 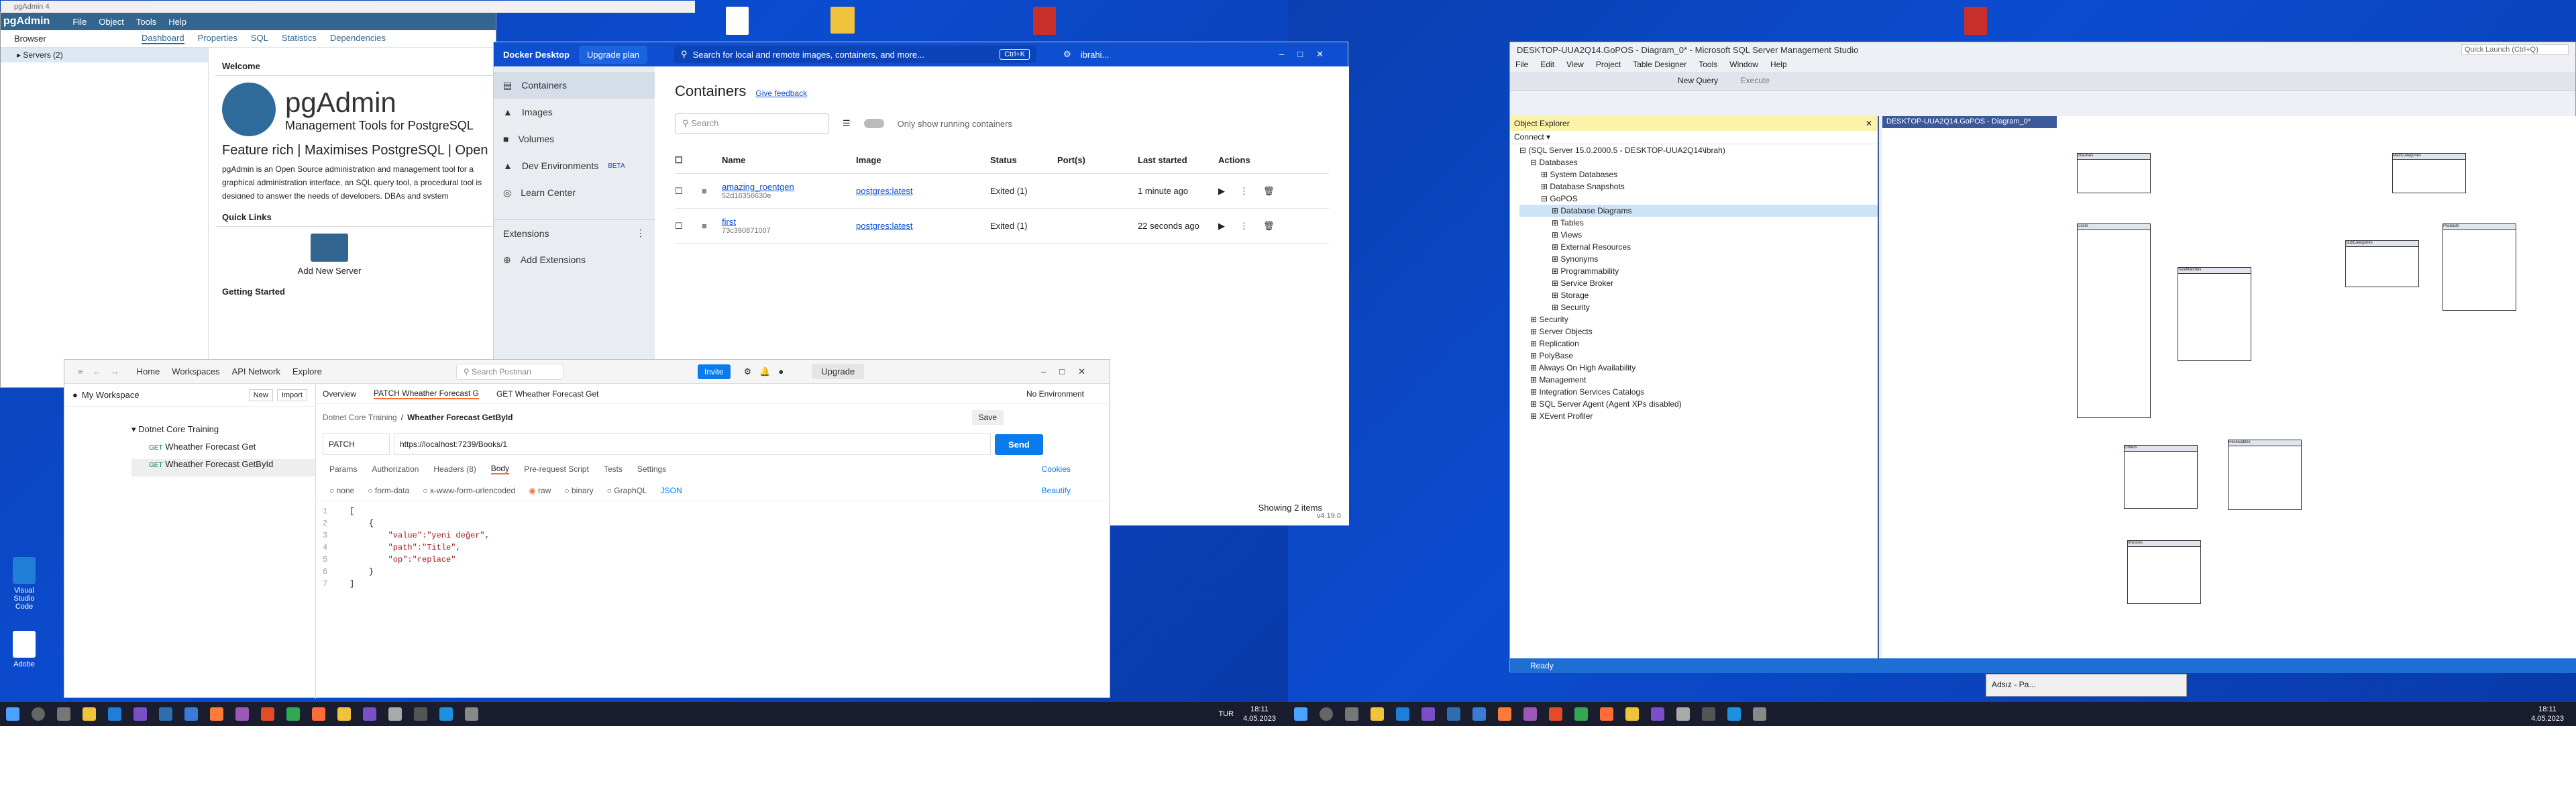 What do you see at coordinates (1698, 223) in the screenshot?
I see `tree-node: ⊞ Tables` at bounding box center [1698, 223].